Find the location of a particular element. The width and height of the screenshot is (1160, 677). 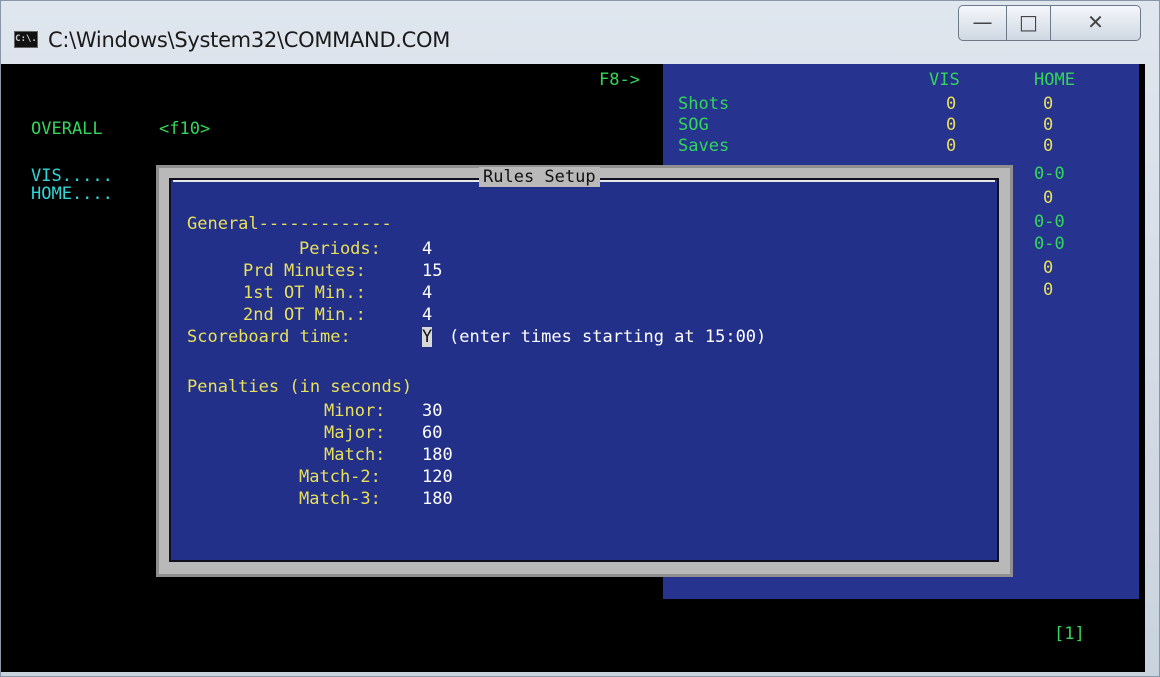

maximize-icon: □ is located at coordinates (1028, 22).